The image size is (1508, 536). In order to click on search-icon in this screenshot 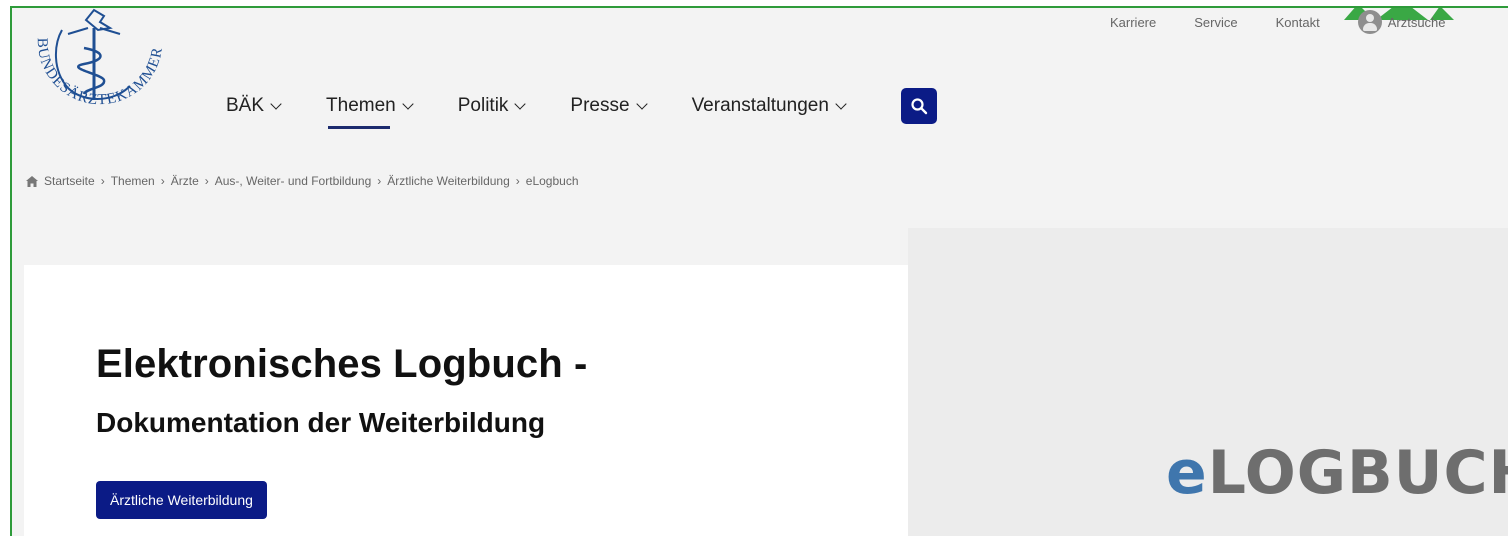, I will do `click(919, 106)`.